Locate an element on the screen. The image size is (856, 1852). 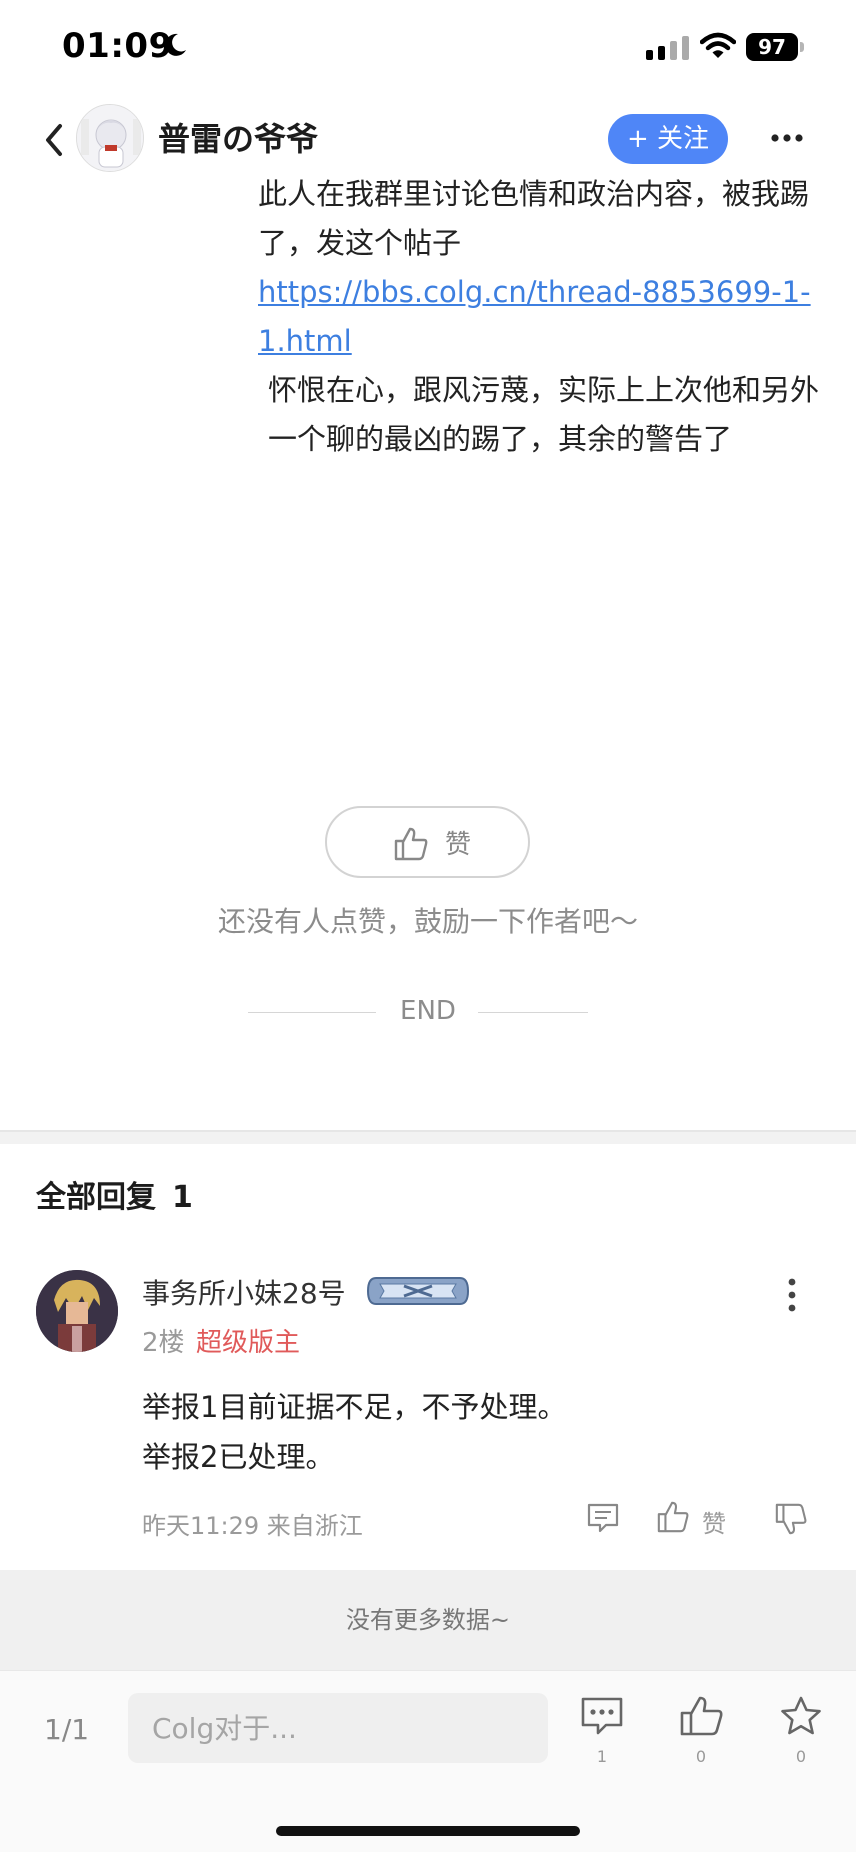
page-indicator: 1/1 is located at coordinates (66, 1729).